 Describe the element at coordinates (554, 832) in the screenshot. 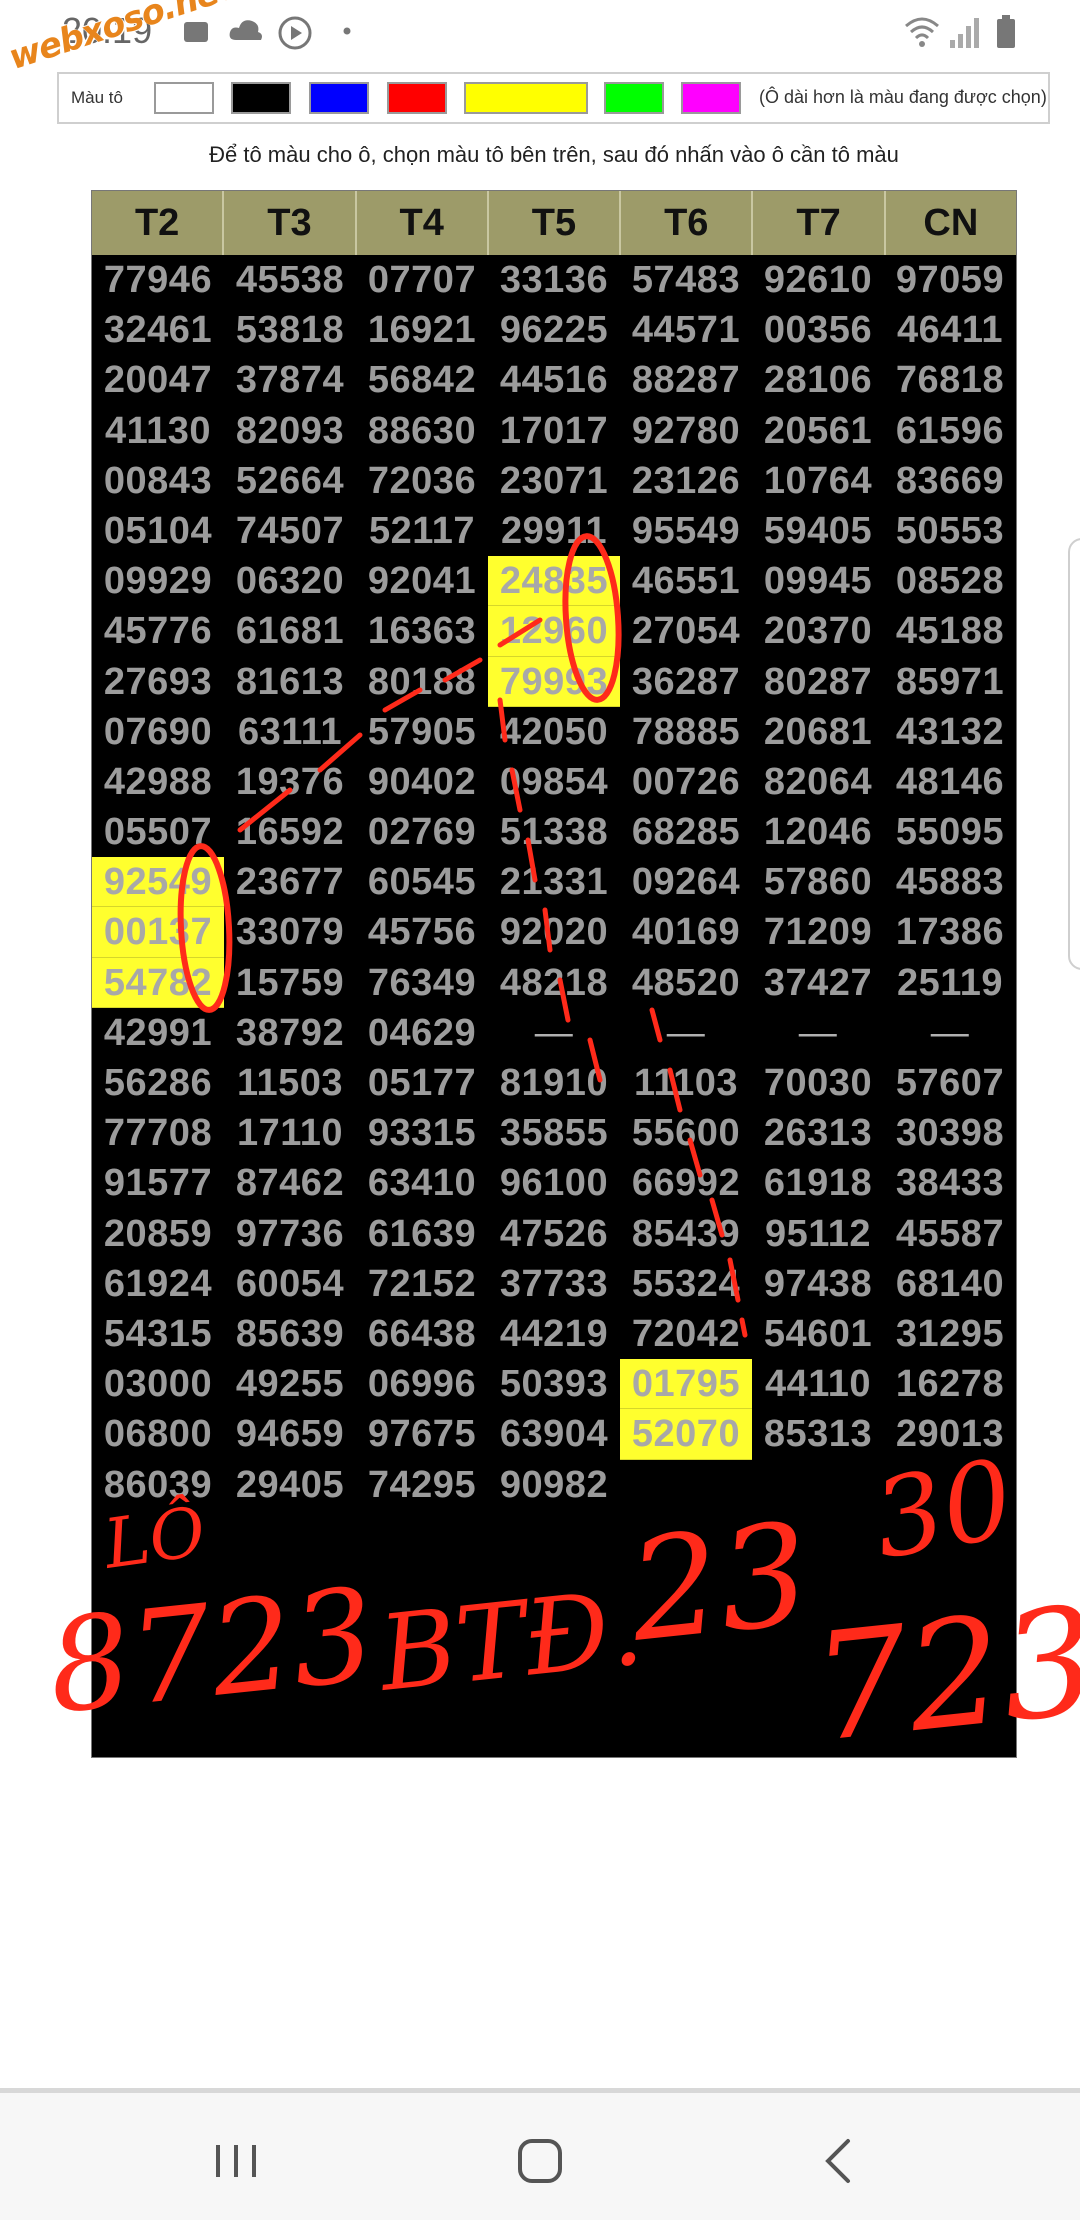

I see `grid-cell: 51338` at that location.